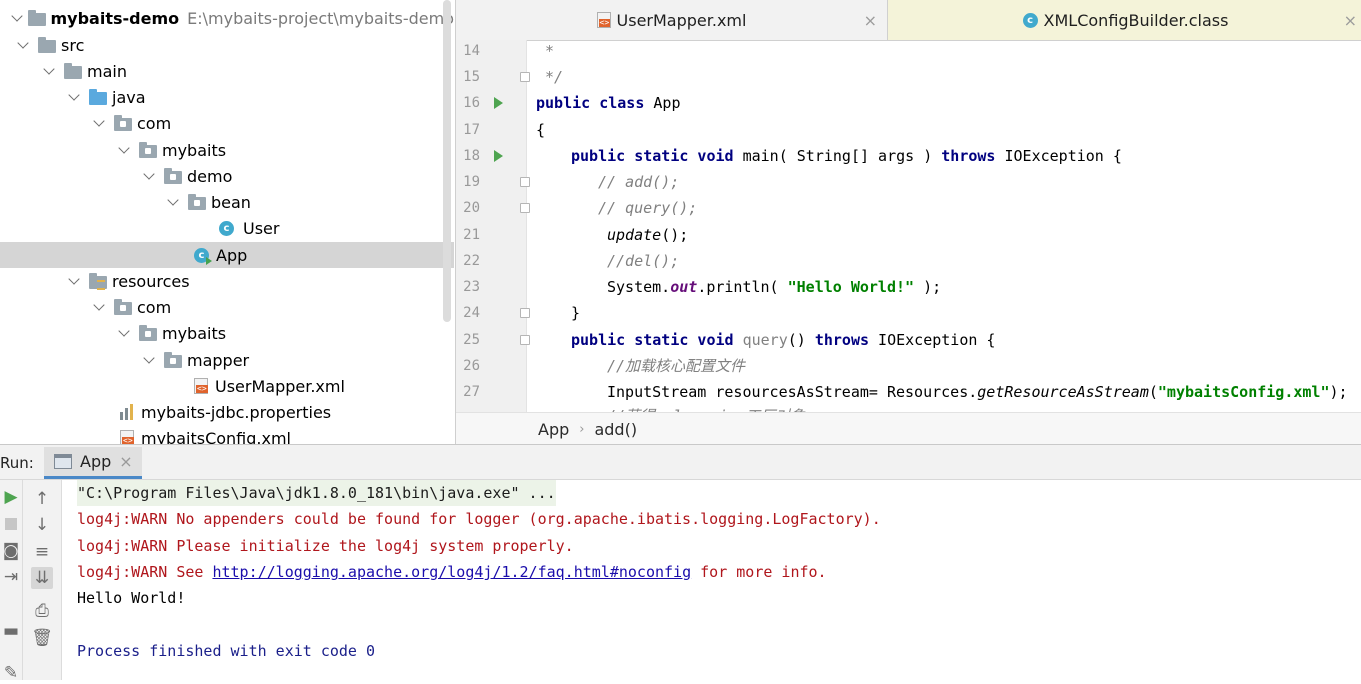  What do you see at coordinates (127, 437) in the screenshot?
I see `xml-file-icon` at bounding box center [127, 437].